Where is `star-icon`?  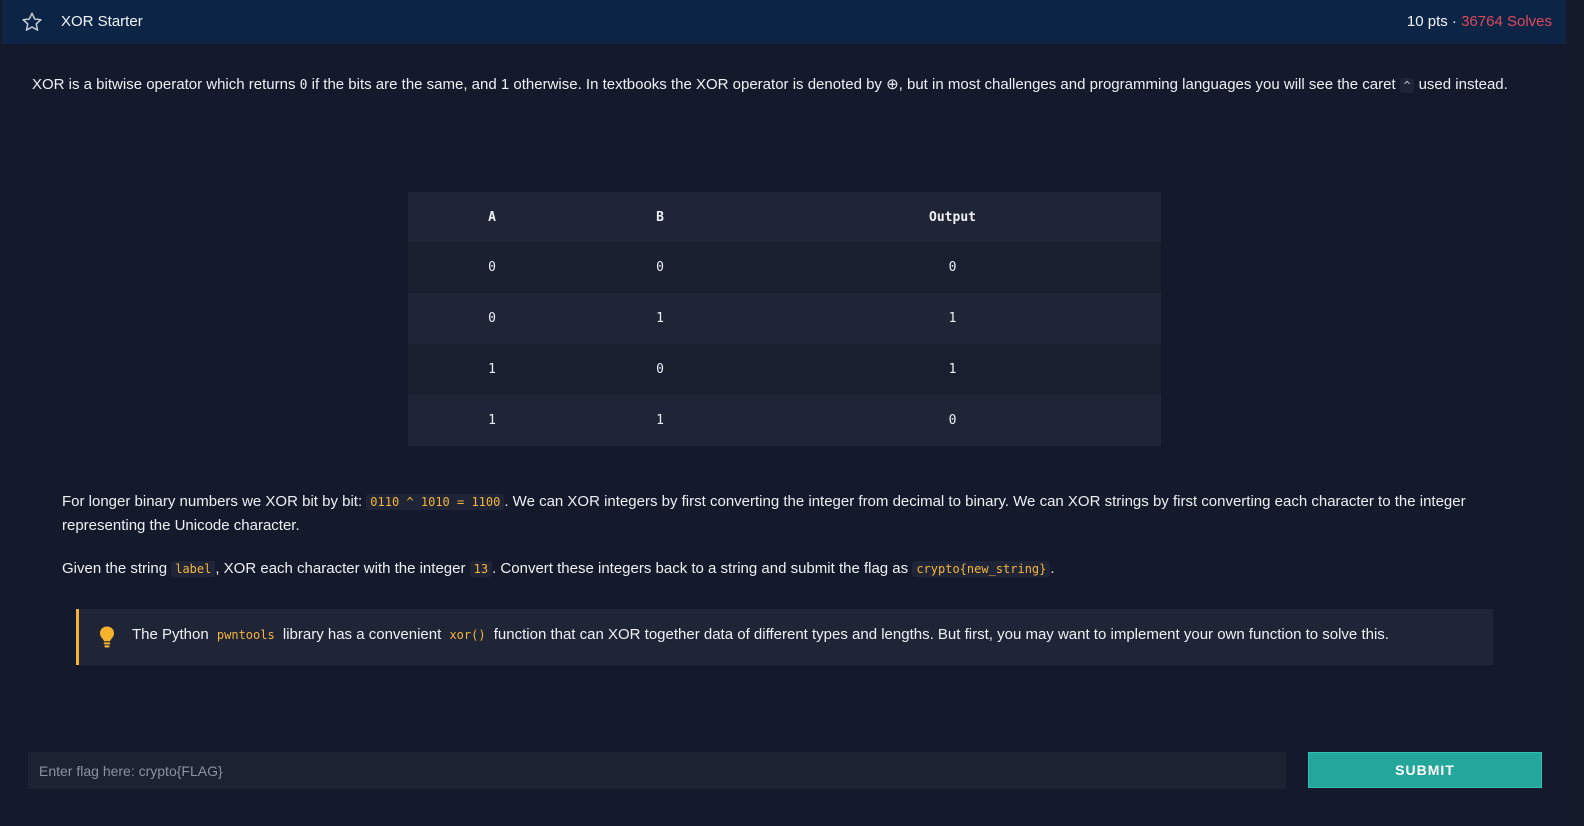
star-icon is located at coordinates (32, 22).